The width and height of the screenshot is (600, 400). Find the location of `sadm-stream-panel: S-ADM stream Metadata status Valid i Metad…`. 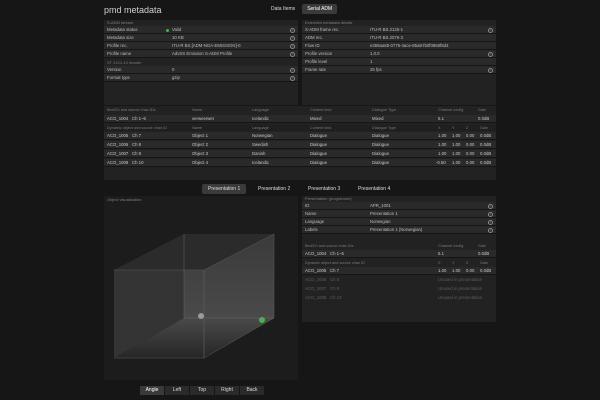

sadm-stream-panel: S-ADM stream Metadata status Valid i Metad… is located at coordinates (201, 62).